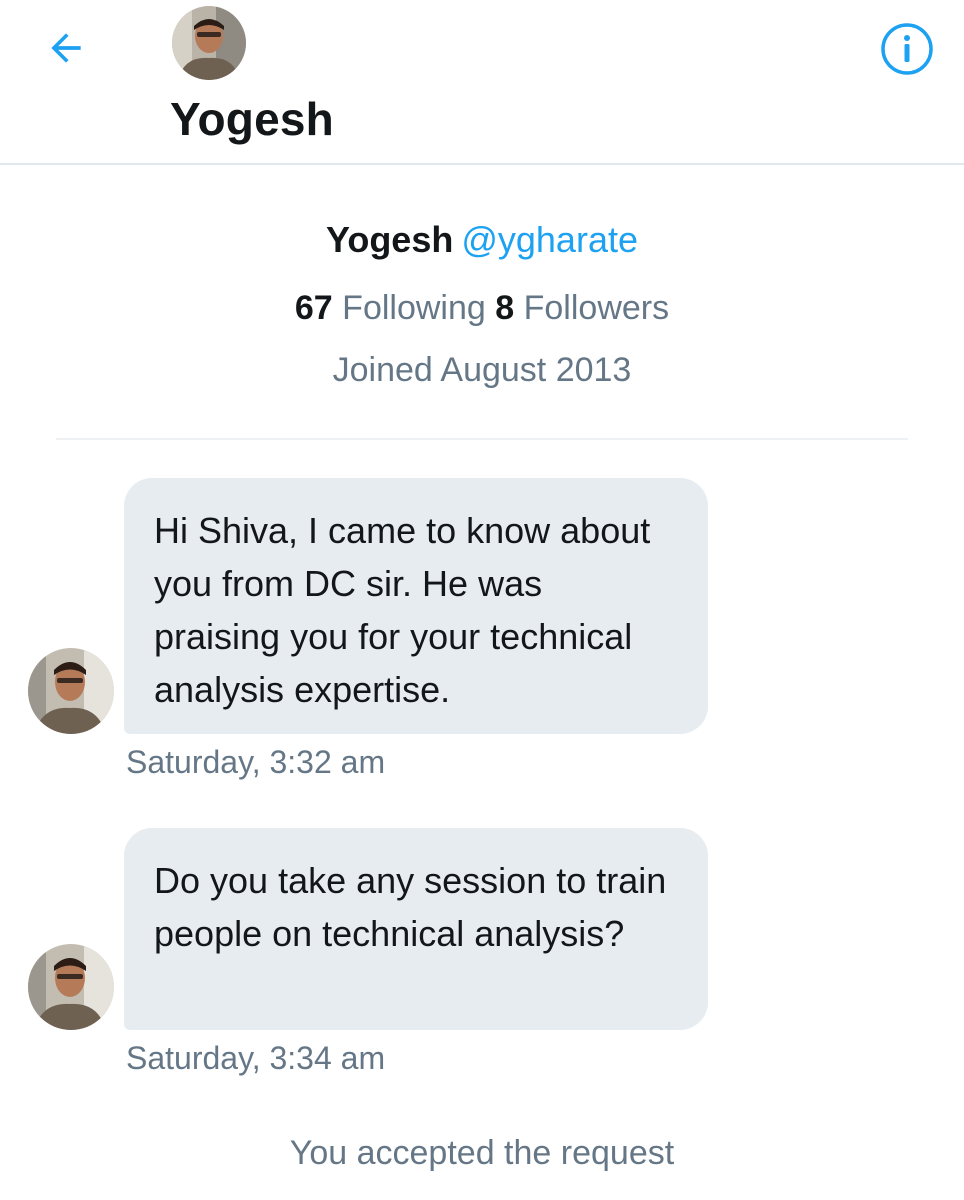  I want to click on info-button, so click(907, 49).